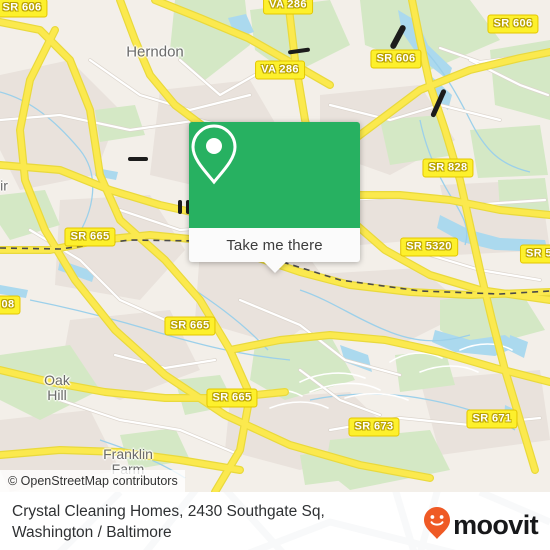 The width and height of the screenshot is (550, 550). Describe the element at coordinates (437, 525) in the screenshot. I see `moovit-smiley-pin-icon` at that location.